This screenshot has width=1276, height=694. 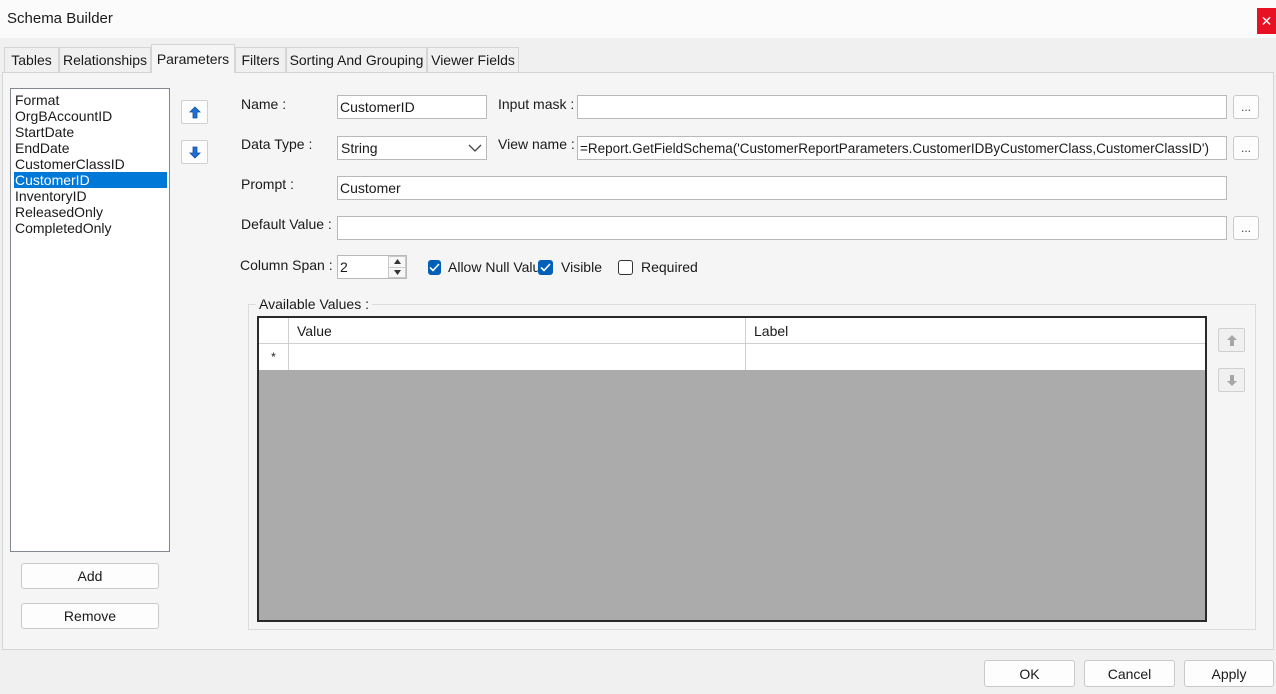 I want to click on chevron-down-icon, so click(x=475, y=148).